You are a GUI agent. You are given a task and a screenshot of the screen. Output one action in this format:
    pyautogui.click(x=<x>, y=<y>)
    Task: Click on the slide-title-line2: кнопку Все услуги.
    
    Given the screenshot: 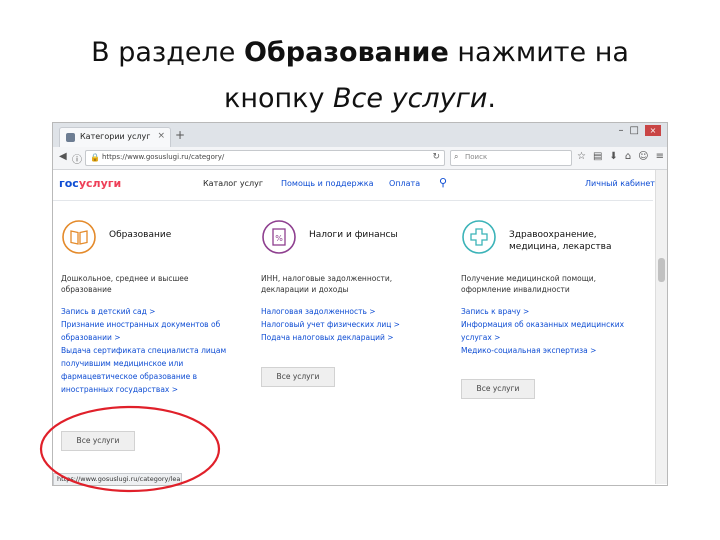 What is the action you would take?
    pyautogui.click(x=360, y=98)
    